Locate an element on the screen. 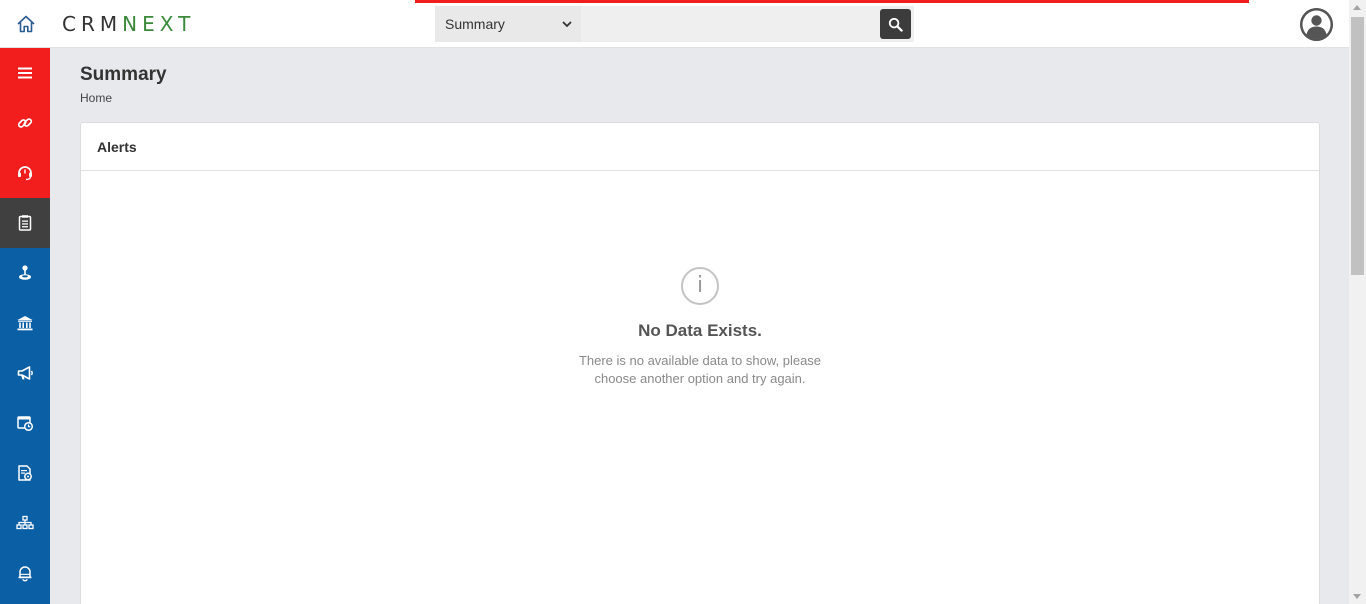 This screenshot has width=1366, height=604. scroll-thumb is located at coordinates (1357, 146).